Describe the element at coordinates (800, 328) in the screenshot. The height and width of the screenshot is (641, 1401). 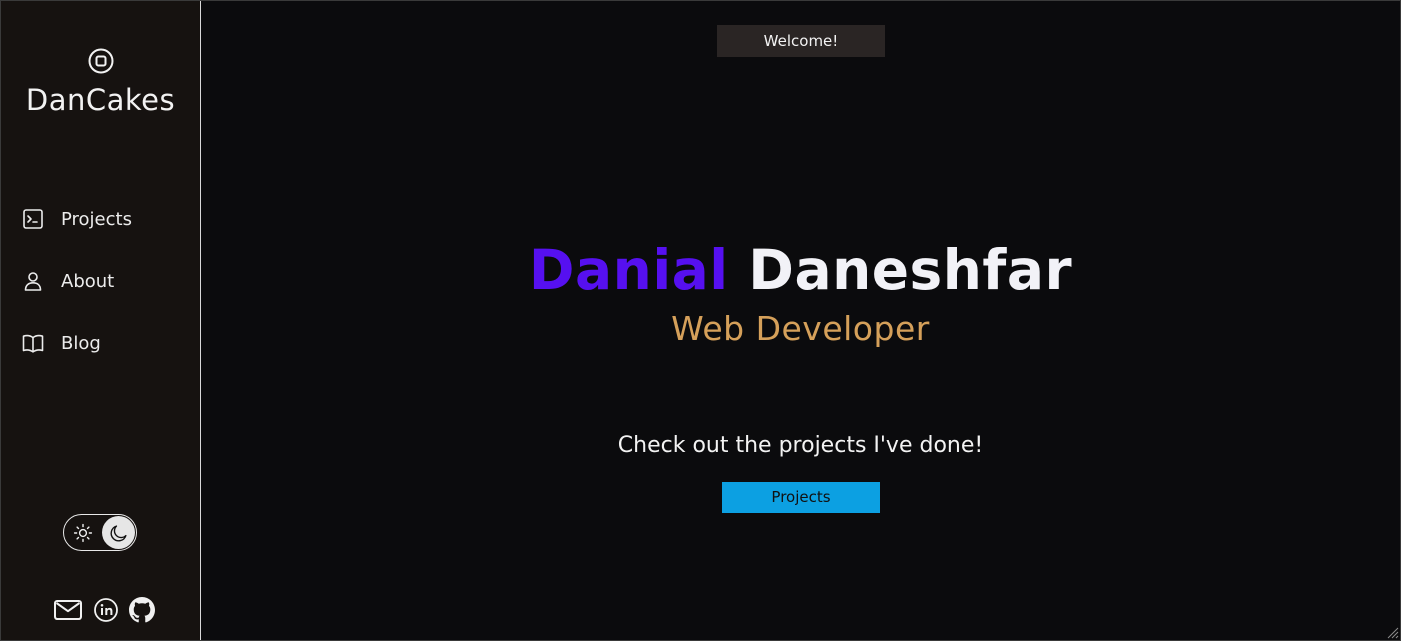
I see `hero-role: Web Developer` at that location.